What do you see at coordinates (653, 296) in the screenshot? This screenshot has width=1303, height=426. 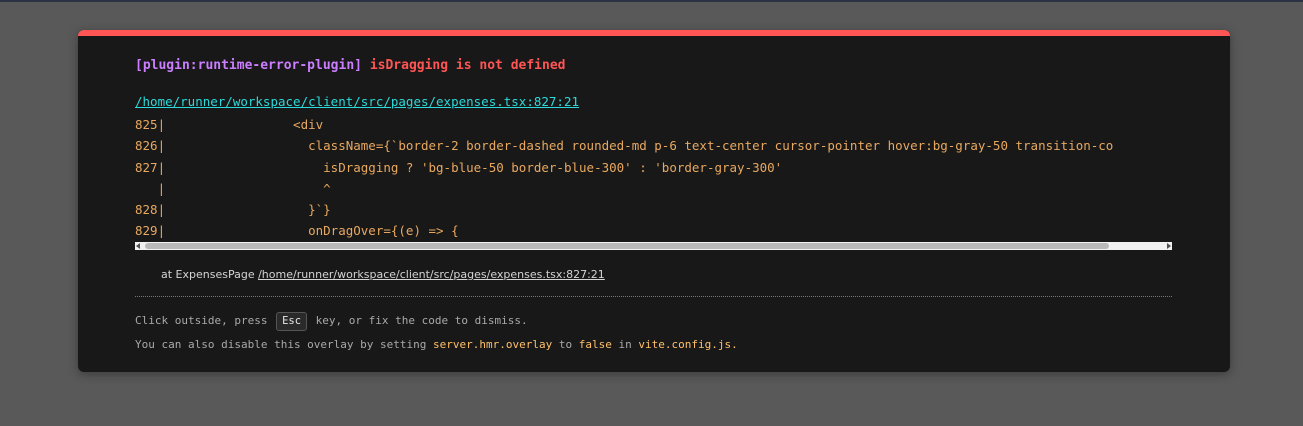 I see `divider` at bounding box center [653, 296].